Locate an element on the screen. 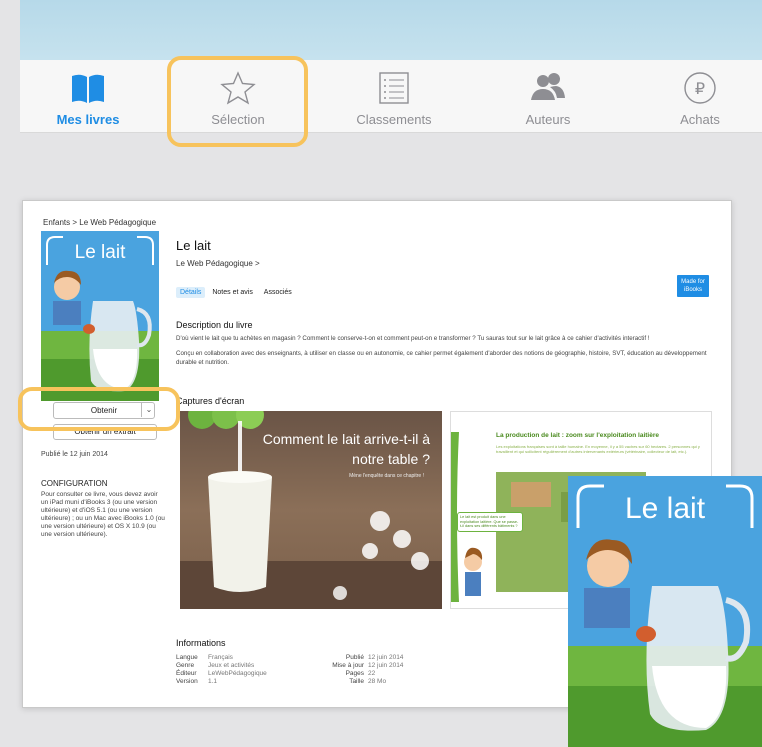 The image size is (762, 747). tab-label: Achats is located at coordinates (700, 119).